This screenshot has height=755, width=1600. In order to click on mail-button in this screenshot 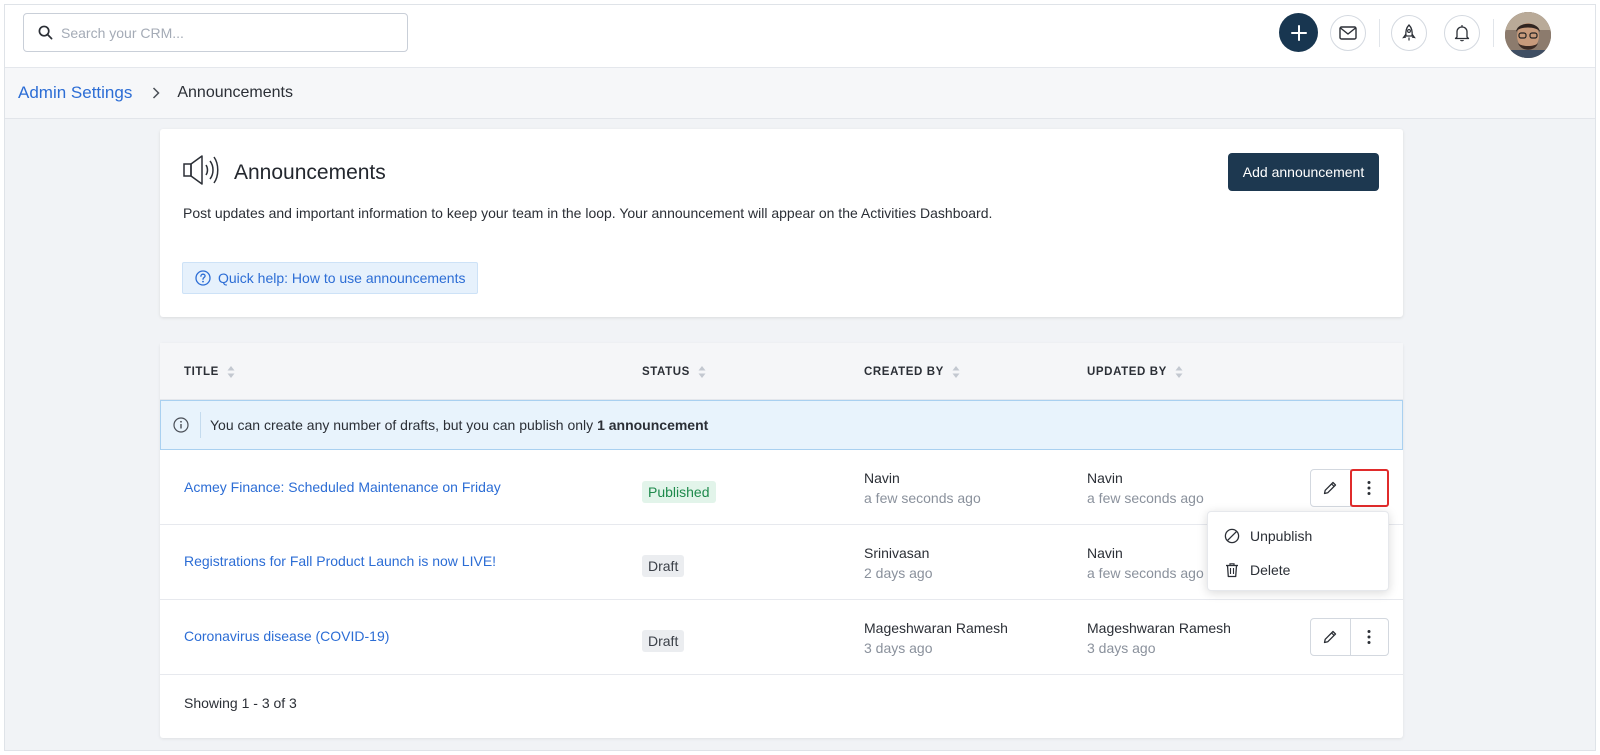, I will do `click(1348, 33)`.